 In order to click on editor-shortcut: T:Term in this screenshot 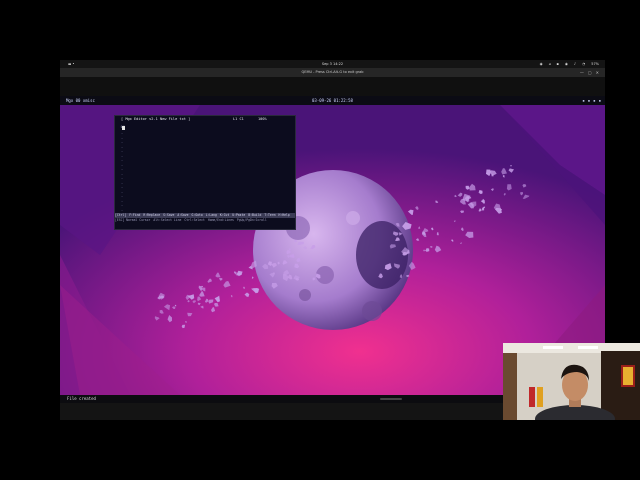, I will do `click(270, 215)`.